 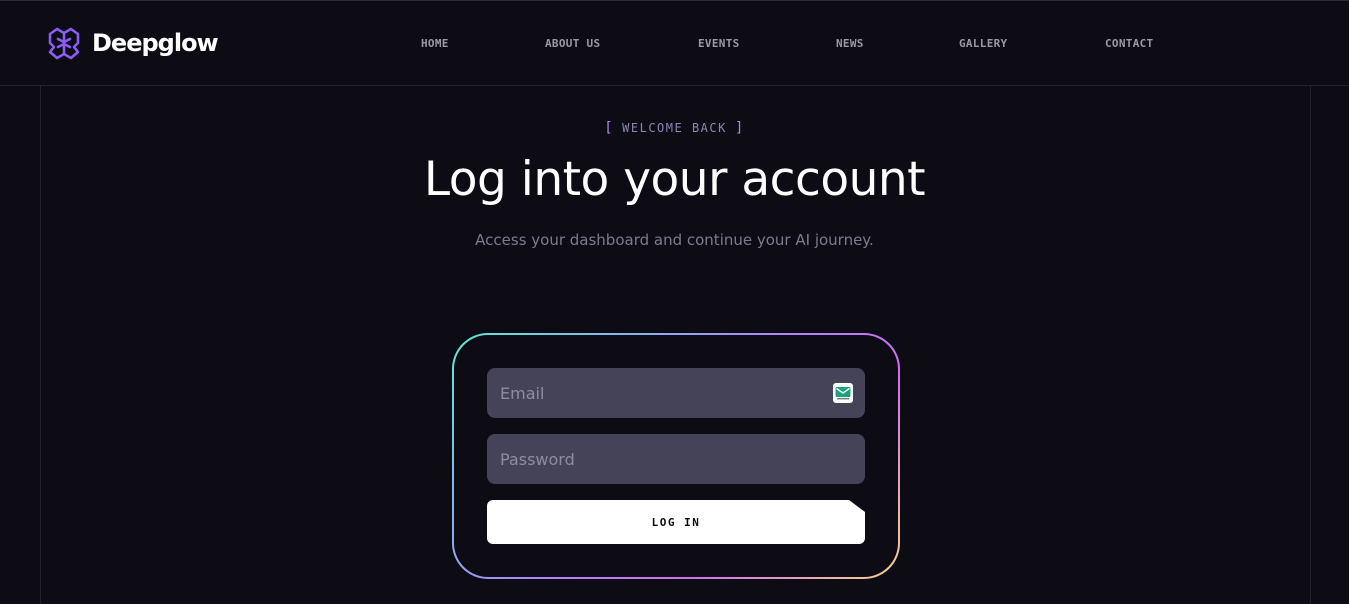 What do you see at coordinates (850, 43) in the screenshot?
I see `nav-news: NEWS` at bounding box center [850, 43].